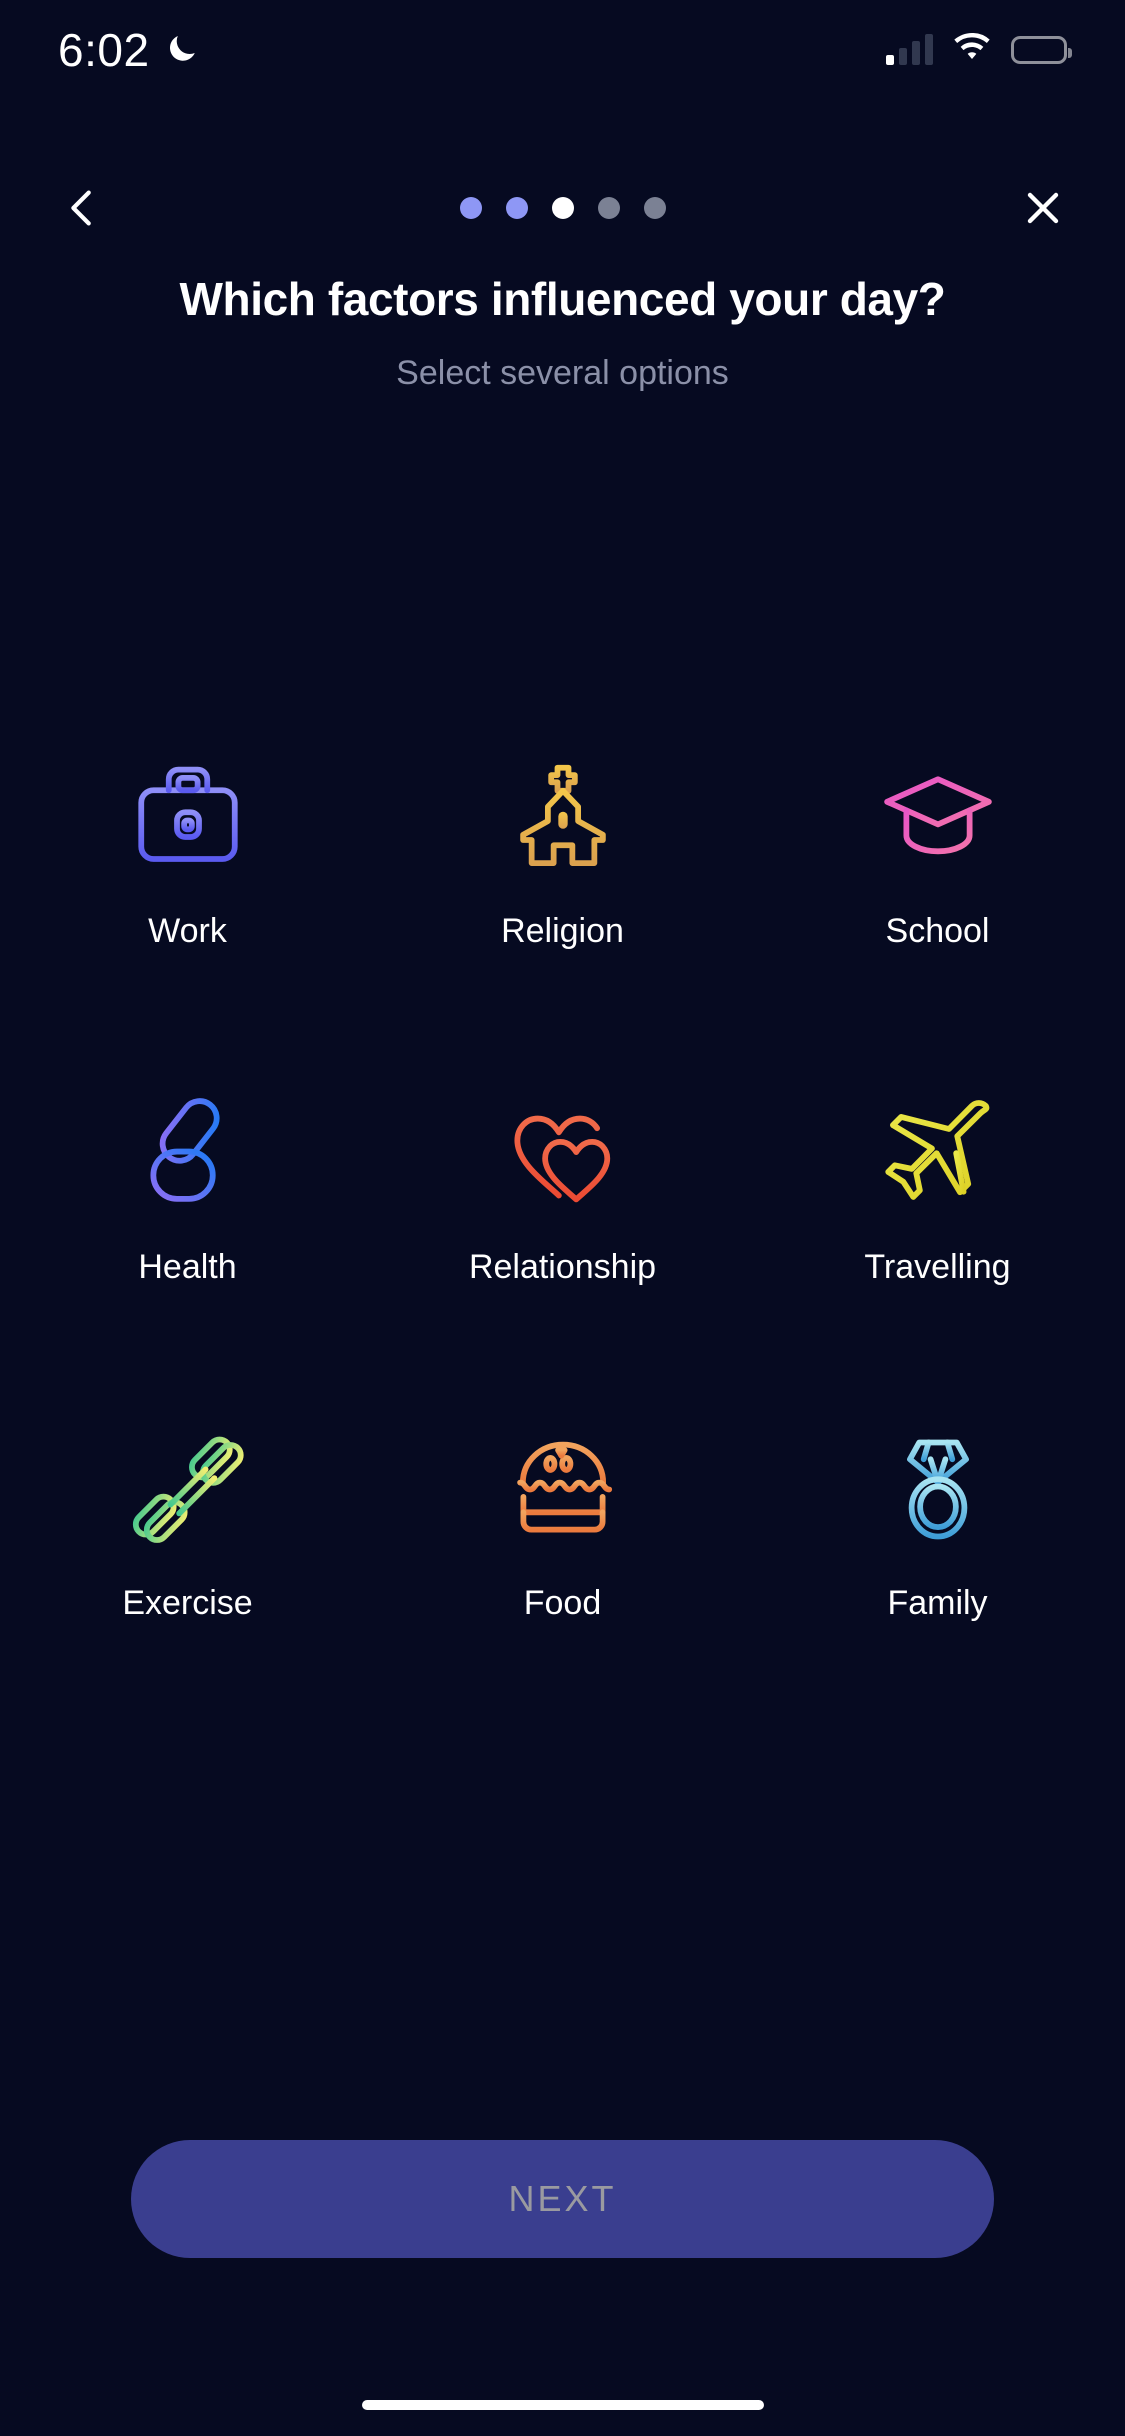  Describe the element at coordinates (562, 2199) in the screenshot. I see `next-button: NEXT` at that location.